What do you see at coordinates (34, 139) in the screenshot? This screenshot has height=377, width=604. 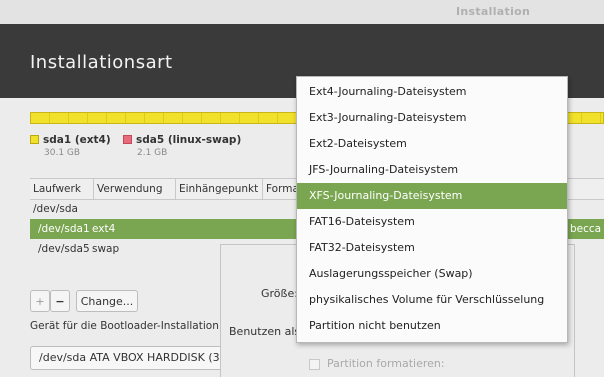 I see `ext4-color-swatch` at bounding box center [34, 139].